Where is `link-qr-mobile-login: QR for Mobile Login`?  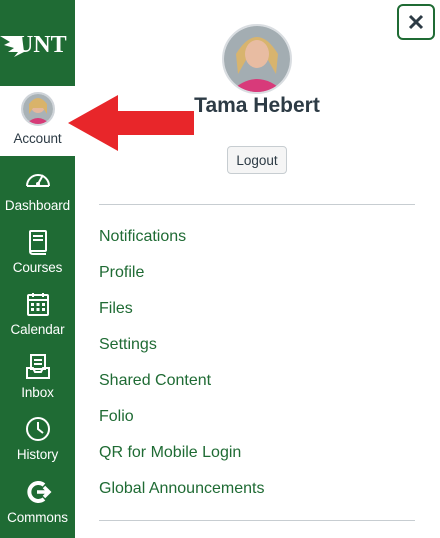
link-qr-mobile-login: QR for Mobile Login is located at coordinates (181, 454).